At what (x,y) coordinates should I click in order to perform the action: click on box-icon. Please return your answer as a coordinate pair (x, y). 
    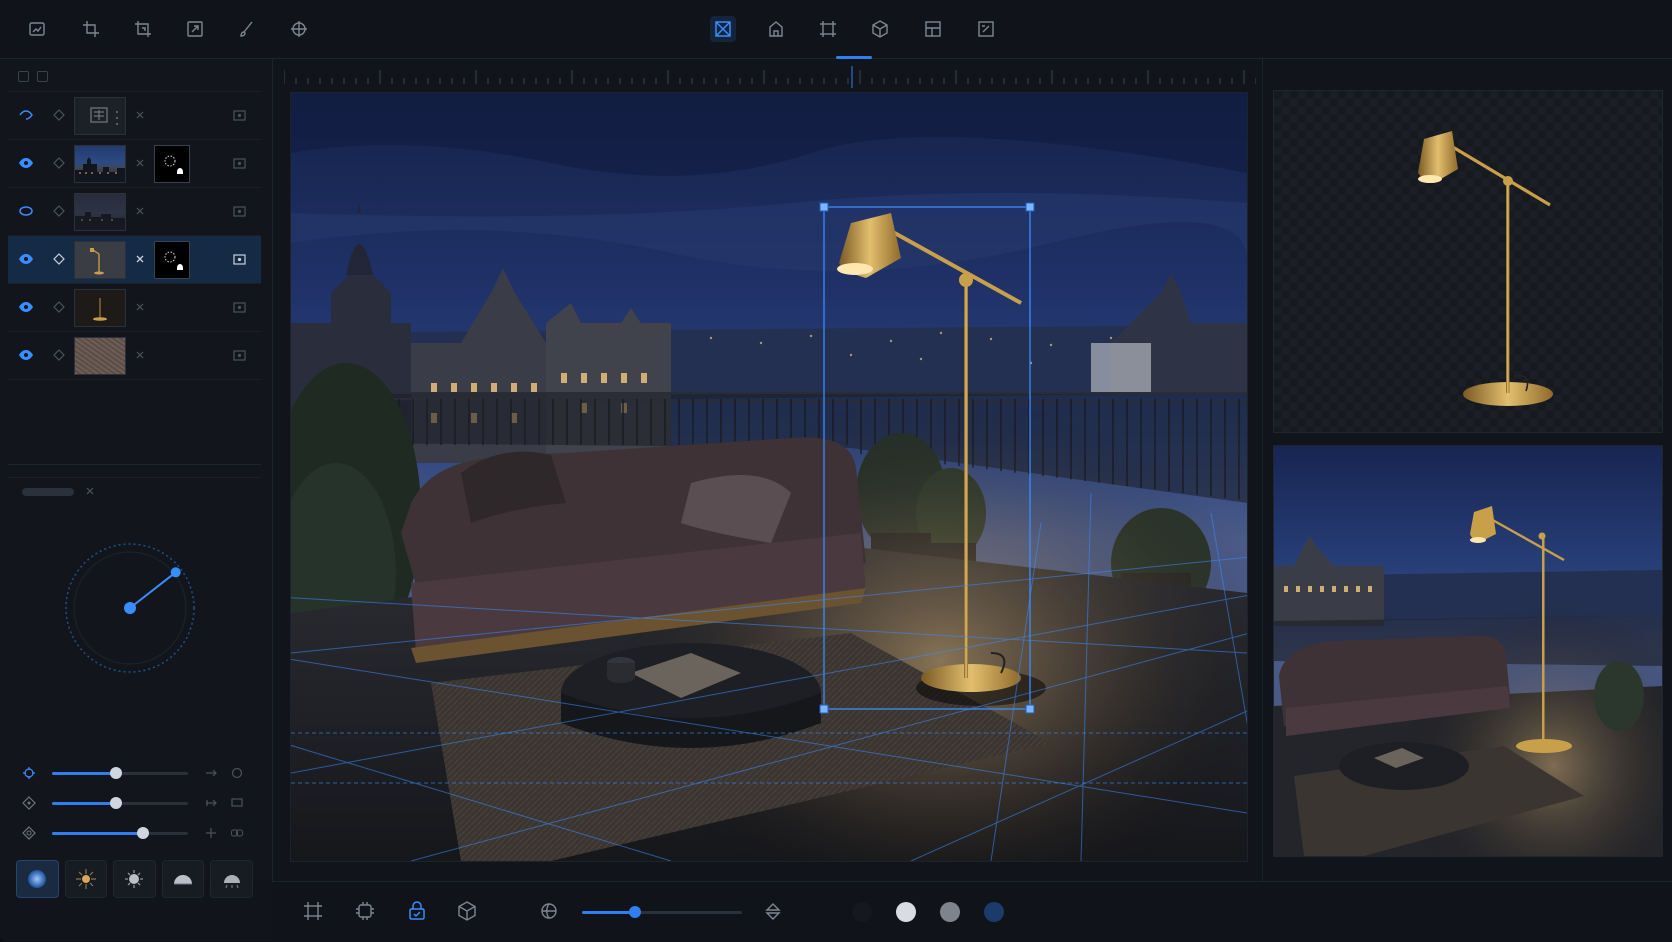
    Looking at the image, I should click on (986, 29).